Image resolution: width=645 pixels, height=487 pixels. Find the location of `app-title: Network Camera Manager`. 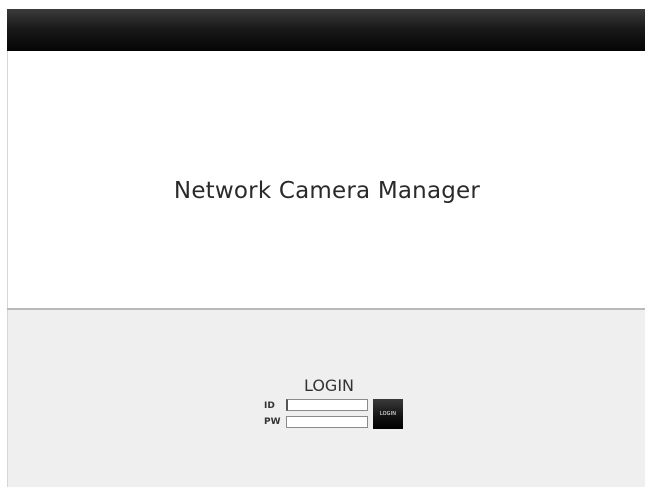

app-title: Network Camera Manager is located at coordinates (327, 191).